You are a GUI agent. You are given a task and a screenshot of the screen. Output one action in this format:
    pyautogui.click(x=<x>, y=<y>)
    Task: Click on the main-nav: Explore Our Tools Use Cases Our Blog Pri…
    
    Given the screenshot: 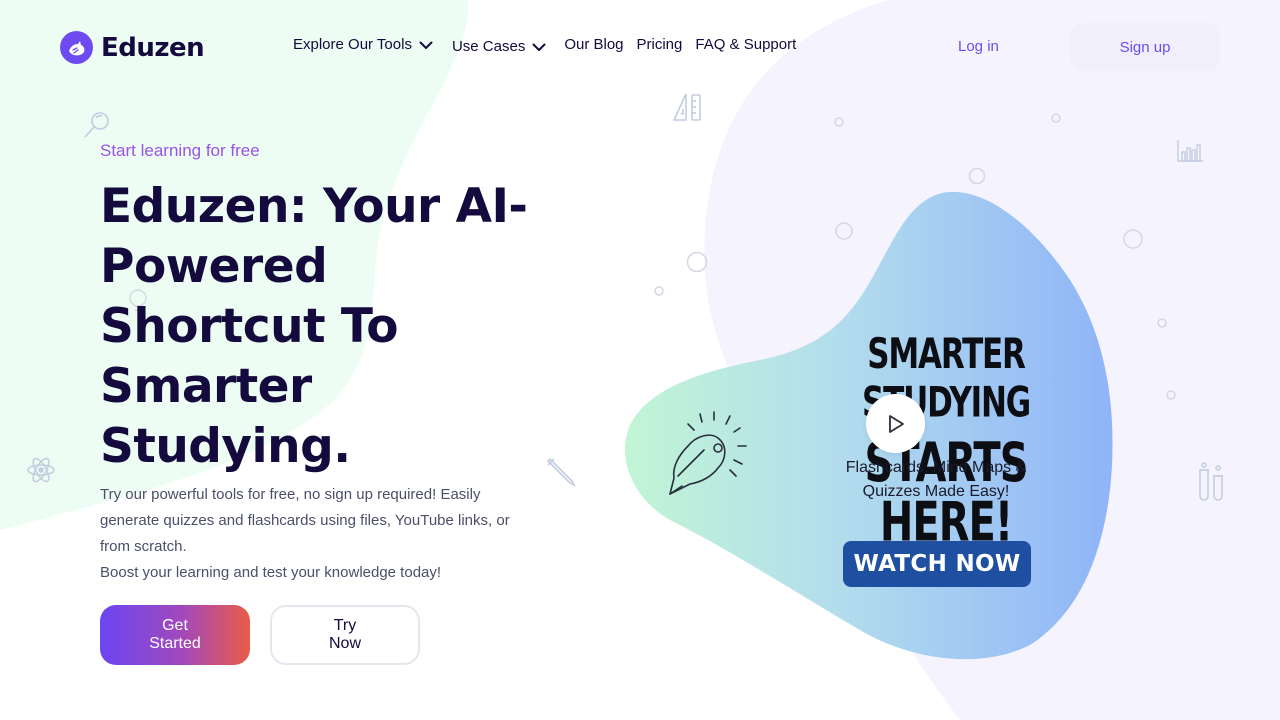 What is the action you would take?
    pyautogui.click(x=544, y=45)
    